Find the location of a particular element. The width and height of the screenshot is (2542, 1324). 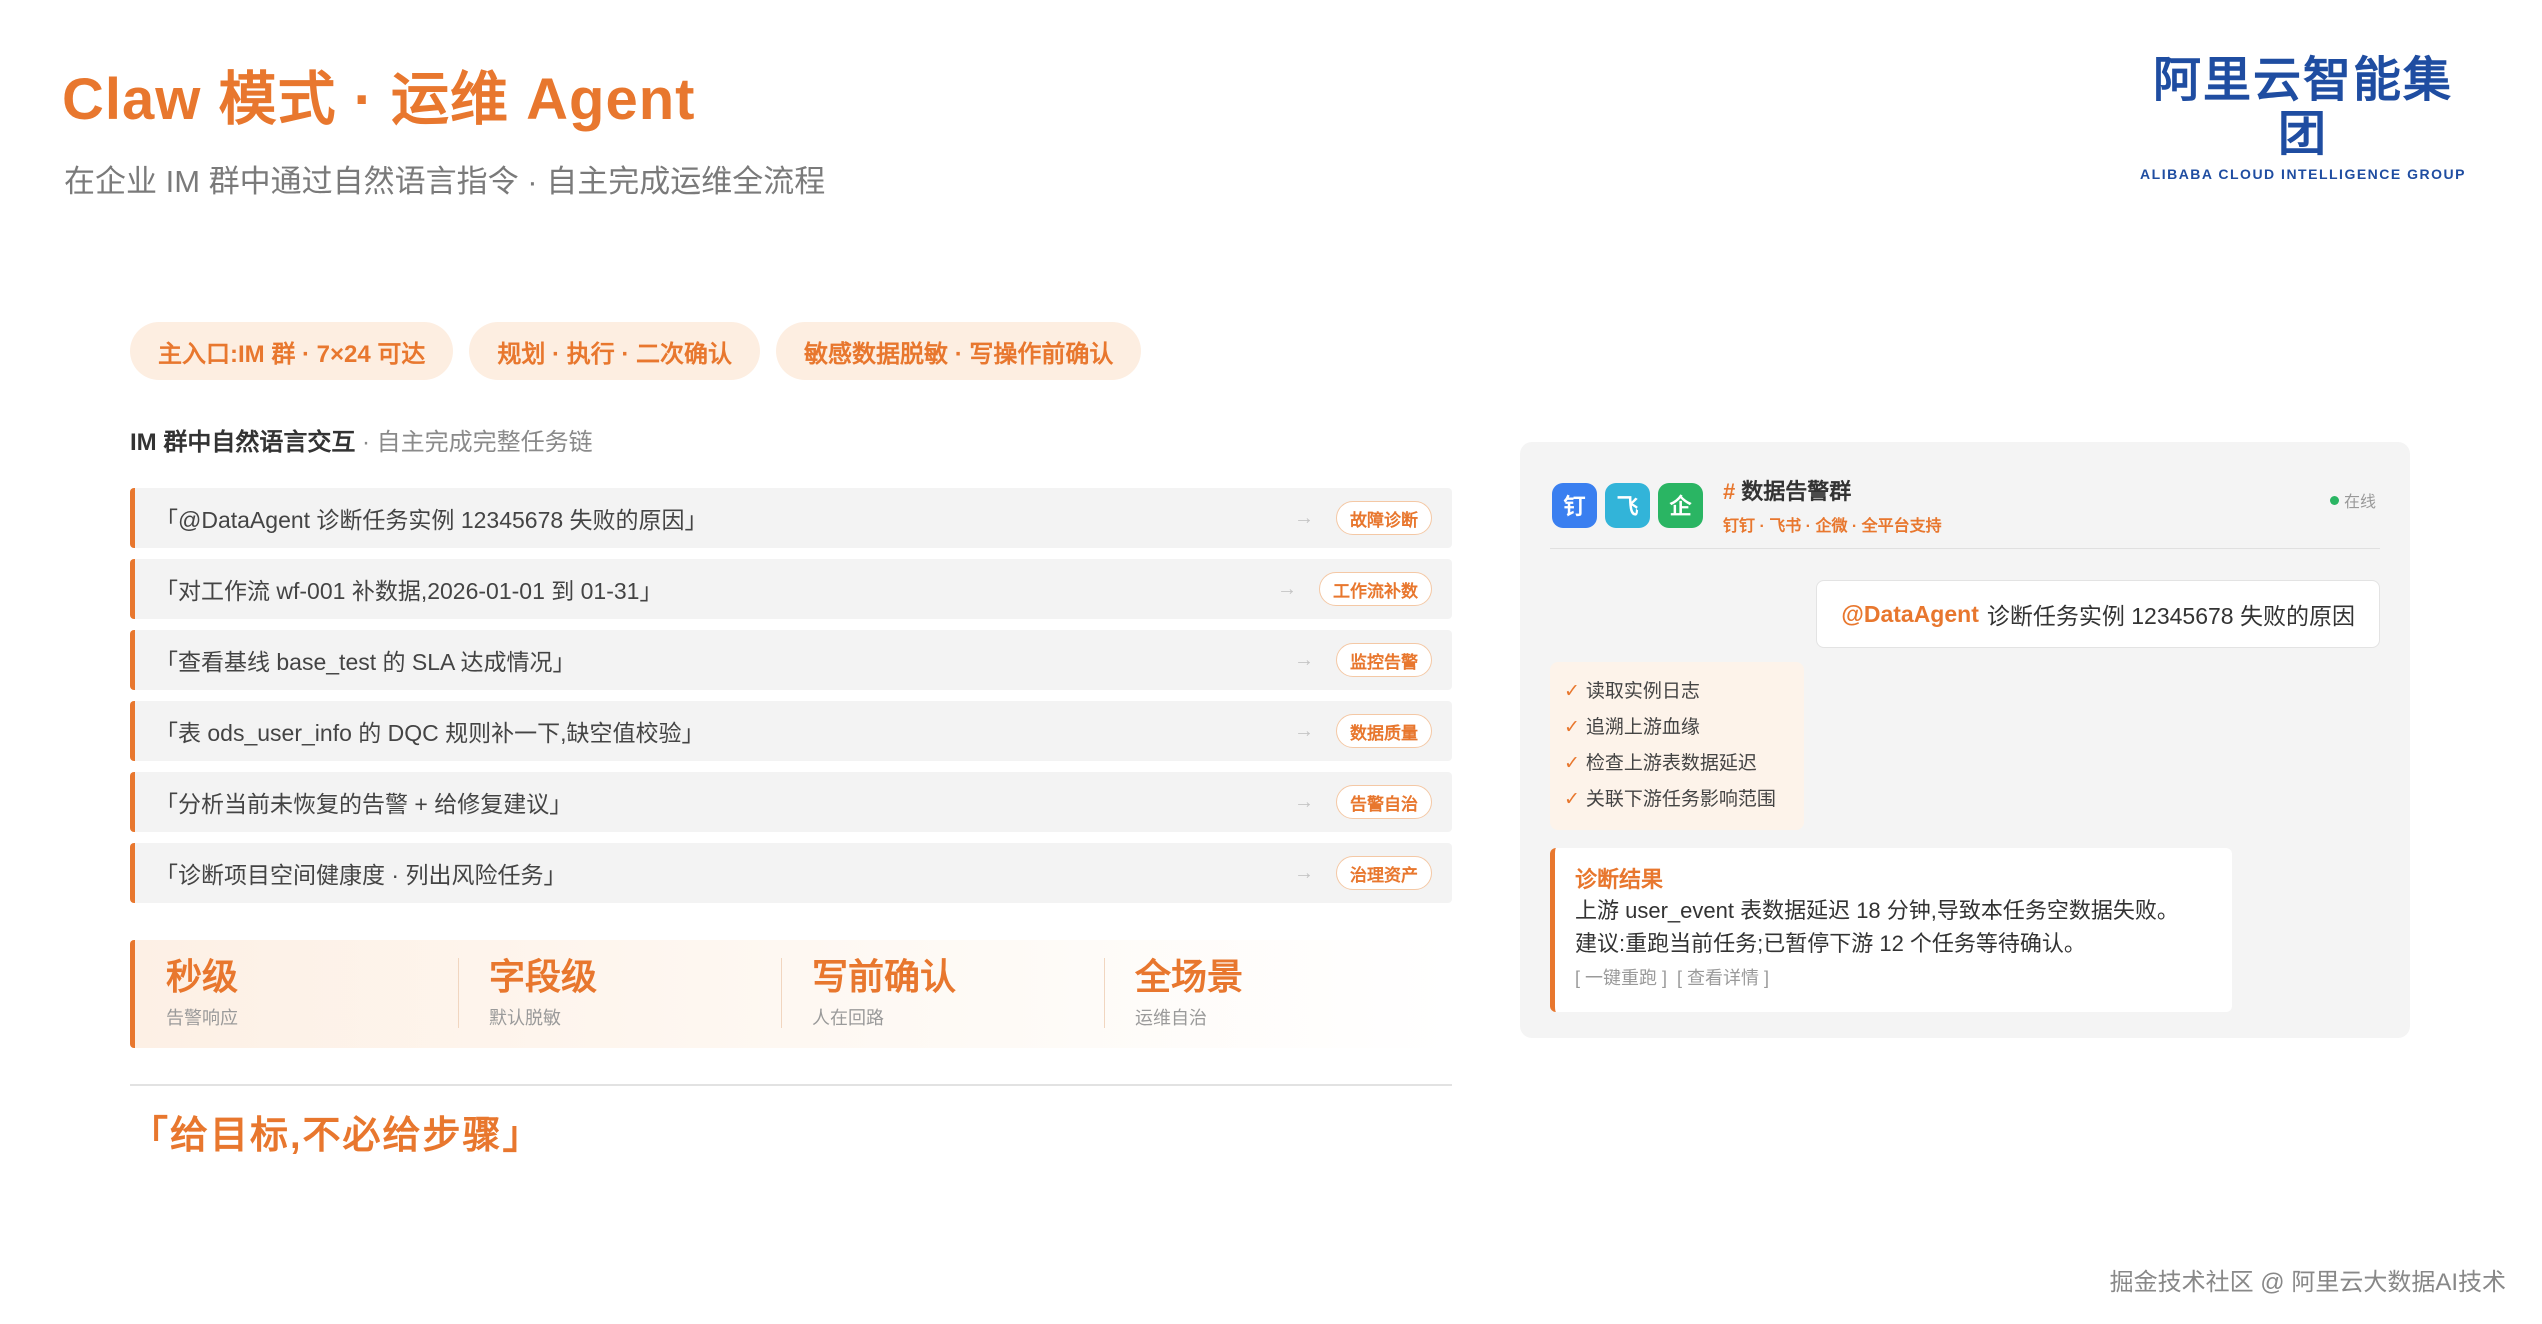

online-status: 在线 is located at coordinates (2352, 500).